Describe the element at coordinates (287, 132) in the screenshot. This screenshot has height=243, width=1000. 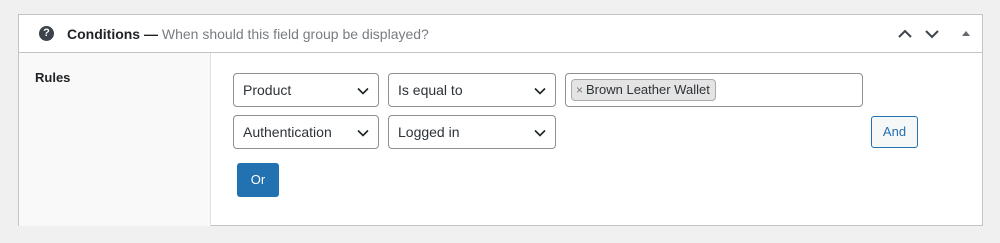
I see `param-select-value: Authentication` at that location.